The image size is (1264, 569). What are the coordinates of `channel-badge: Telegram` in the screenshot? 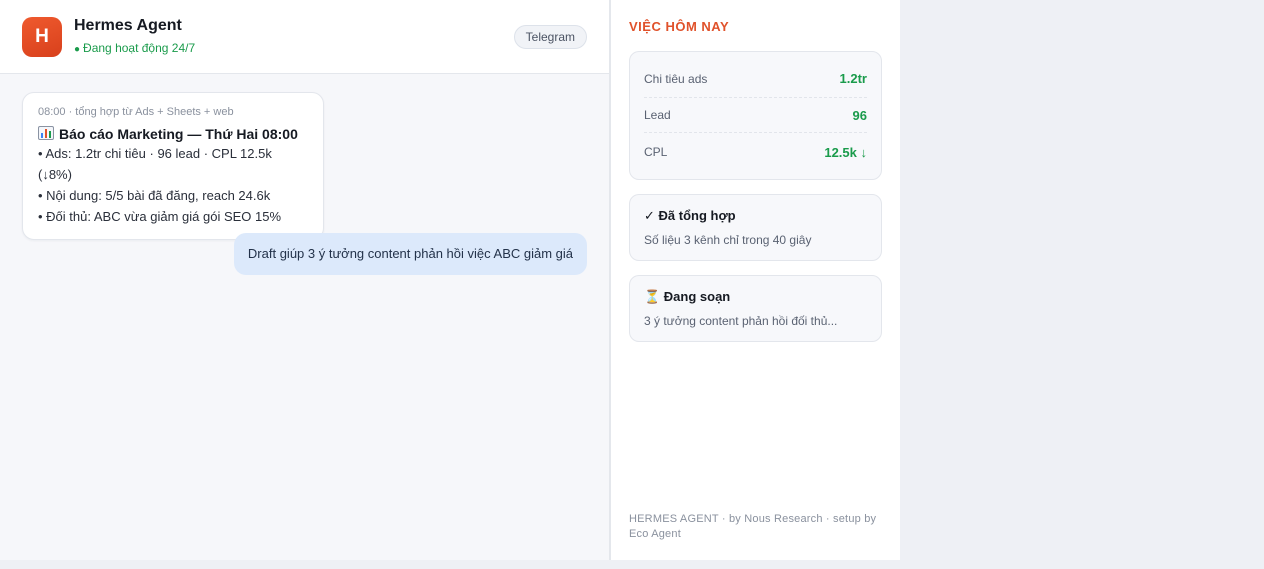 It's located at (550, 37).